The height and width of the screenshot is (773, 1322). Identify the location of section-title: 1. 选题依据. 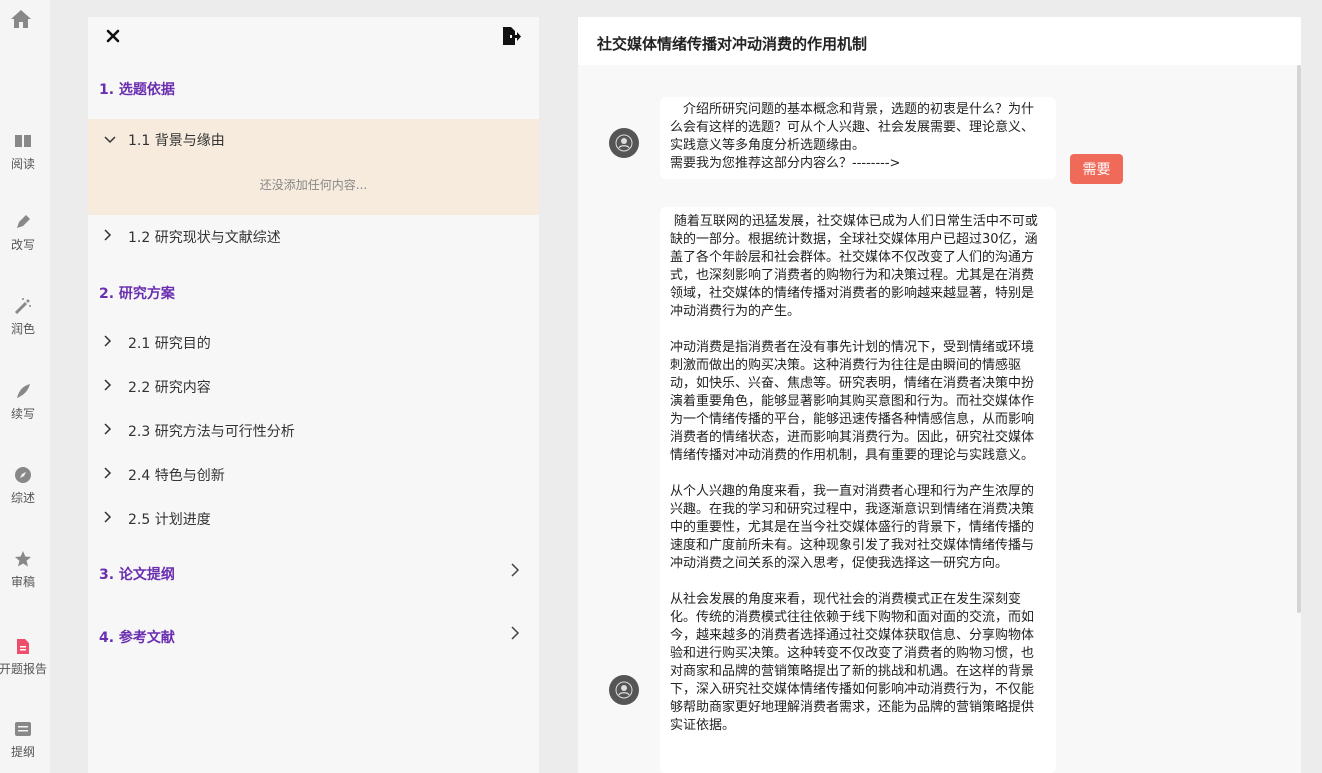
(137, 89).